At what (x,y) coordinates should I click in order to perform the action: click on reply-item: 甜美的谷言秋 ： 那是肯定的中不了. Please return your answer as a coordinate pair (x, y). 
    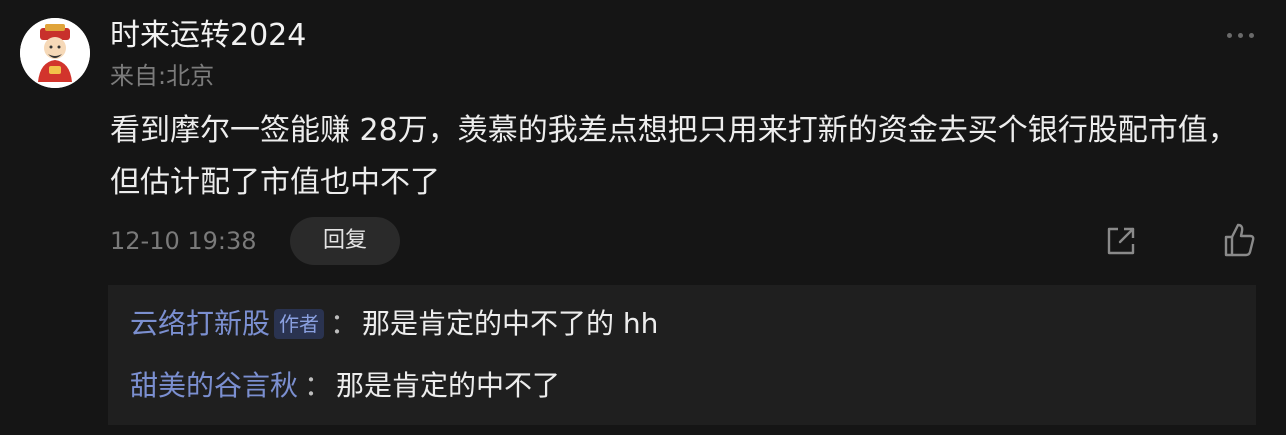
    Looking at the image, I should click on (345, 386).